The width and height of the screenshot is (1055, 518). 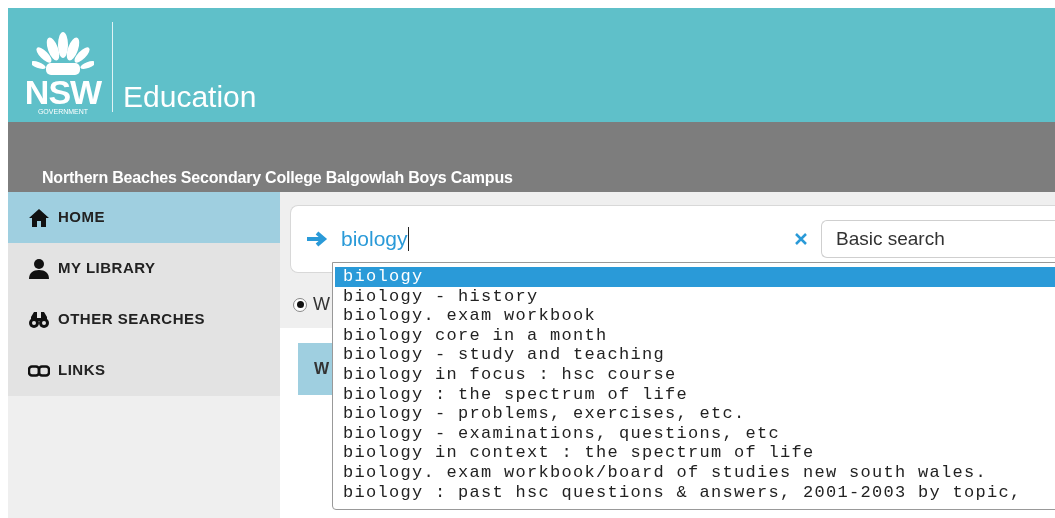 What do you see at coordinates (695, 453) in the screenshot?
I see `suggestion-item: biology in context : the spectrum of life` at bounding box center [695, 453].